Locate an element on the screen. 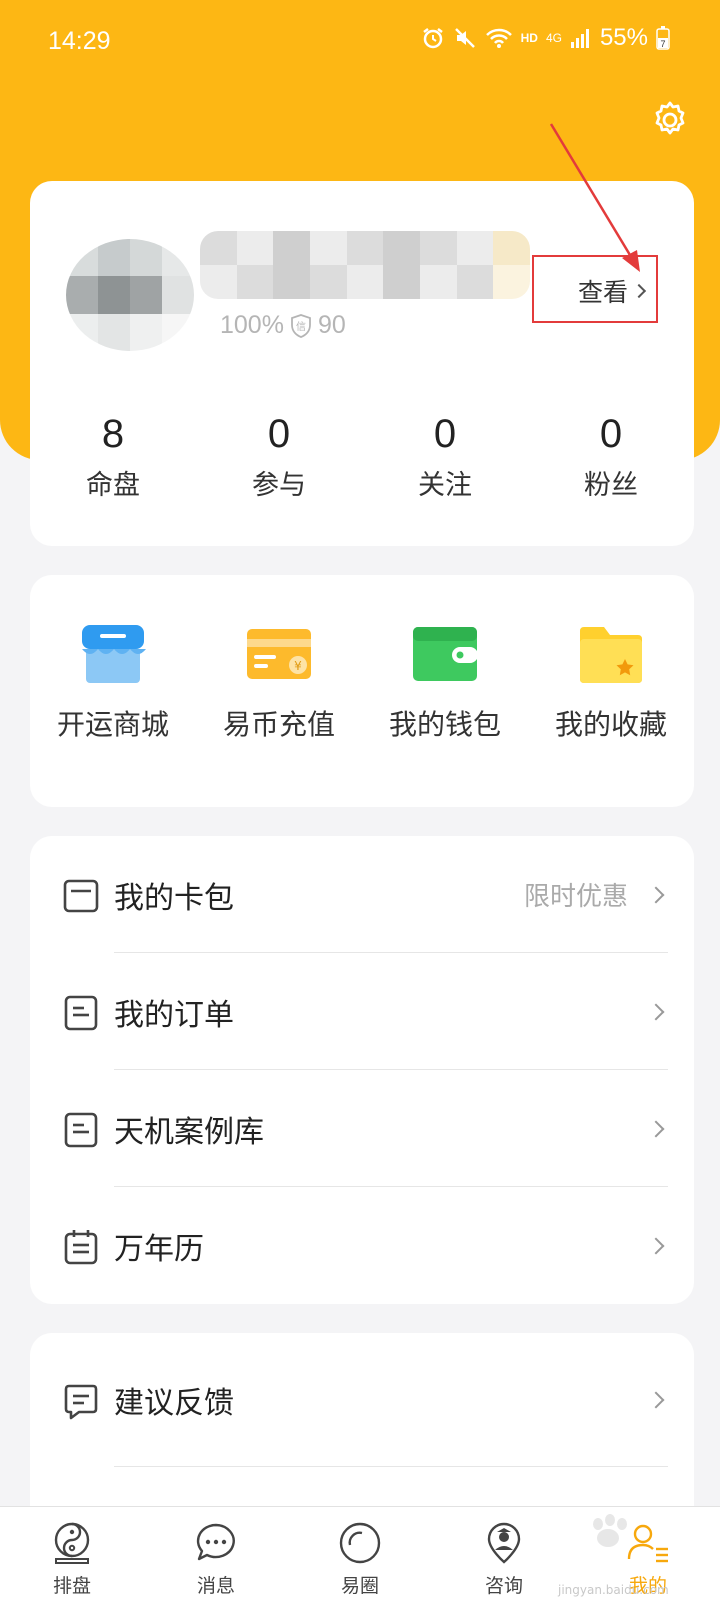 Image resolution: width=720 pixels, height=1600 pixels. divider is located at coordinates (391, 1466).